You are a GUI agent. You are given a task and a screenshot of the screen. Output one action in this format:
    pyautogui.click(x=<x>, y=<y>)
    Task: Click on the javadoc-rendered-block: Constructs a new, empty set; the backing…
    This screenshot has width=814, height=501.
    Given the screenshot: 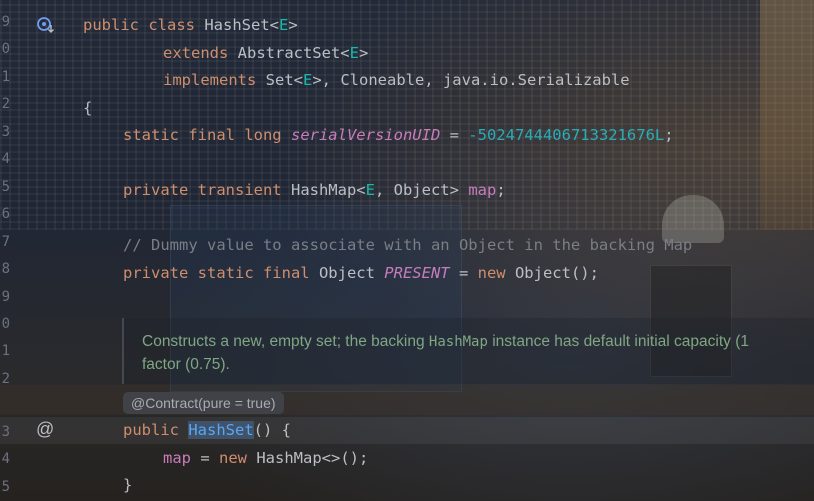 What is the action you would take?
    pyautogui.click(x=468, y=351)
    